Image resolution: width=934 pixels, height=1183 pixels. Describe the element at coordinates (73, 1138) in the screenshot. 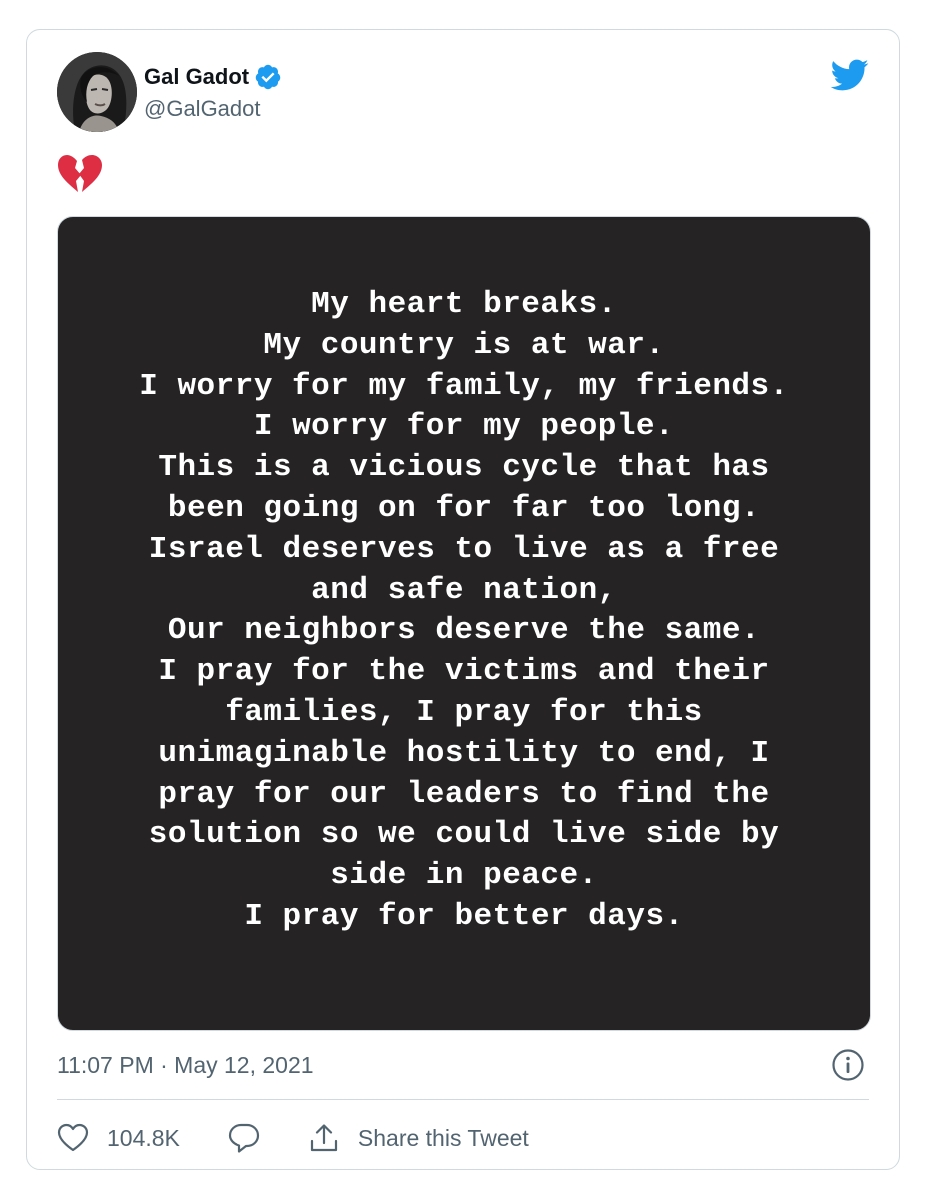

I see `heart-icon` at that location.